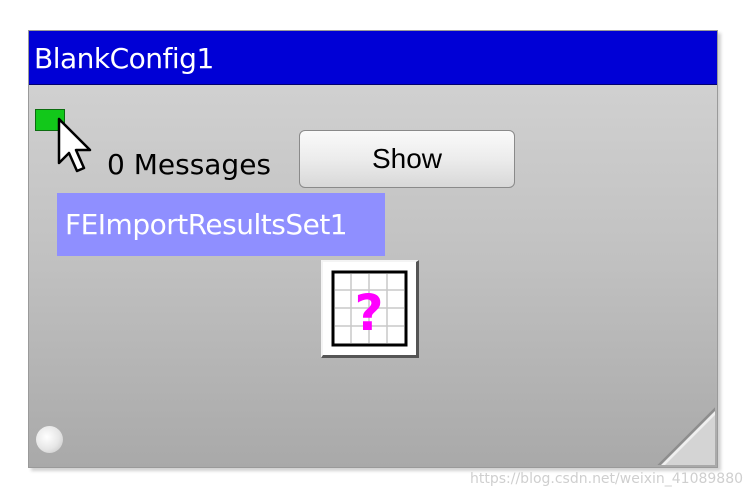 The height and width of the screenshot is (501, 753). I want to click on grid-question-mark-graphic: ?, so click(369, 308).